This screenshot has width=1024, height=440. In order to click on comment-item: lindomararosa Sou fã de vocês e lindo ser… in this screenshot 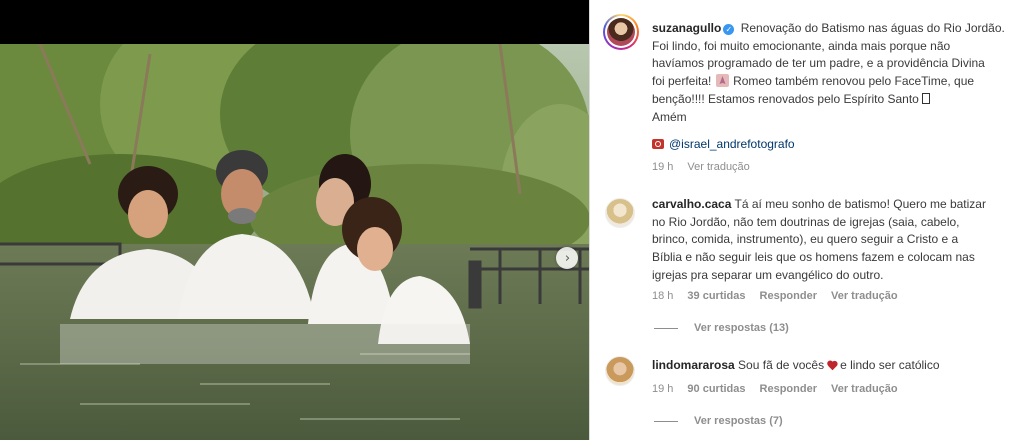, I will do `click(835, 366)`.